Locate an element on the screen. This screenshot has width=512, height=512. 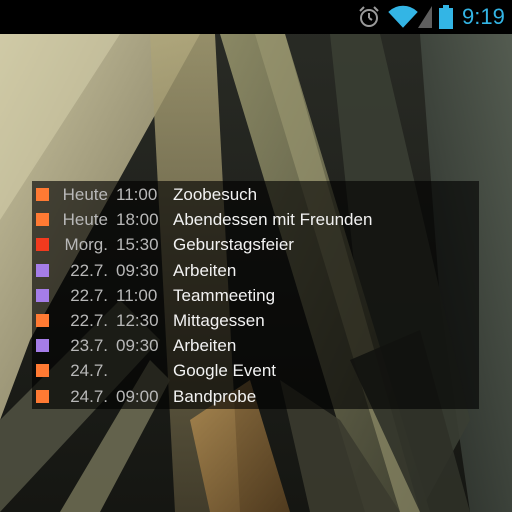
agenda-event-row: 22.7. 11:00 Teammeeting is located at coordinates (255, 295).